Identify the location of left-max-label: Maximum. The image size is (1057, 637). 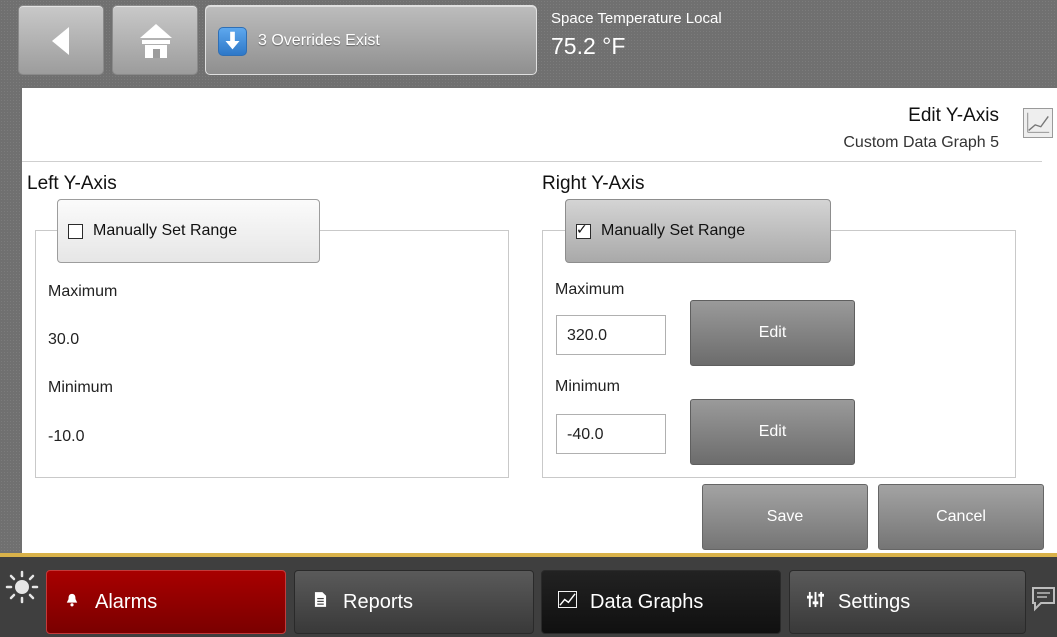
(83, 291).